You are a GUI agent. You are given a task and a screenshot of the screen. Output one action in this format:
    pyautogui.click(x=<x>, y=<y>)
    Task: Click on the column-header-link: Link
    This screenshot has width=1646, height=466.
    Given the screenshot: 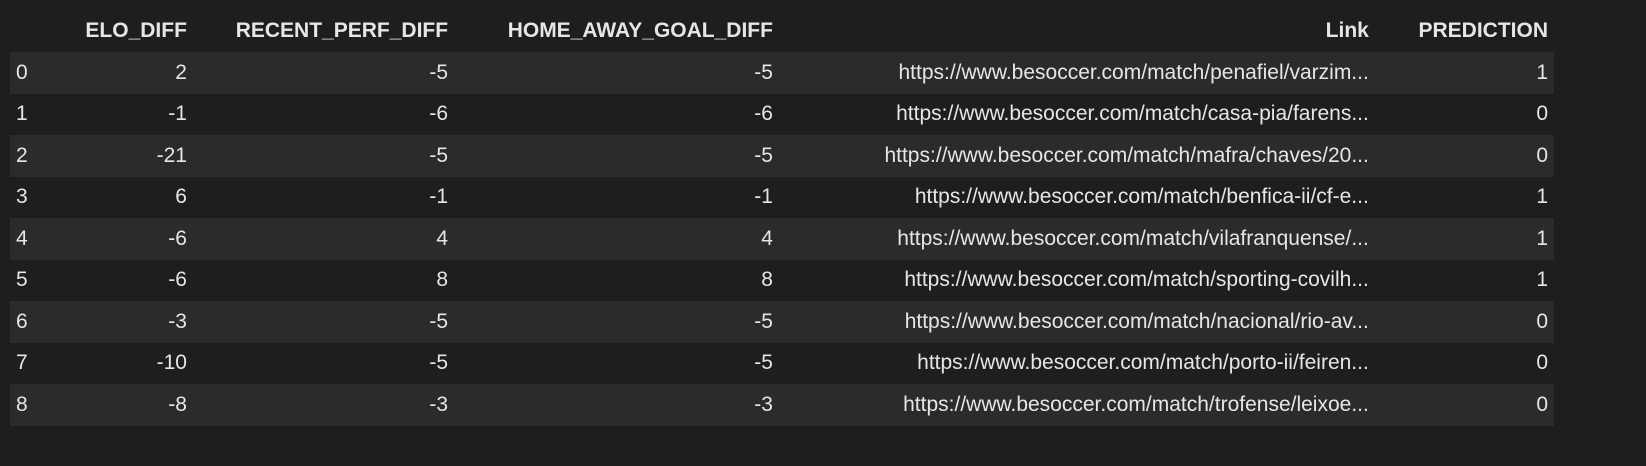 What is the action you would take?
    pyautogui.click(x=1076, y=31)
    